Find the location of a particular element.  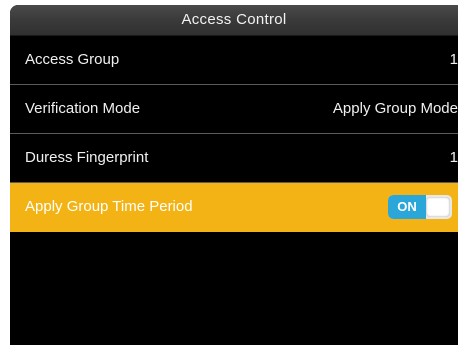

menu-item-label: Access Group is located at coordinates (72, 59).